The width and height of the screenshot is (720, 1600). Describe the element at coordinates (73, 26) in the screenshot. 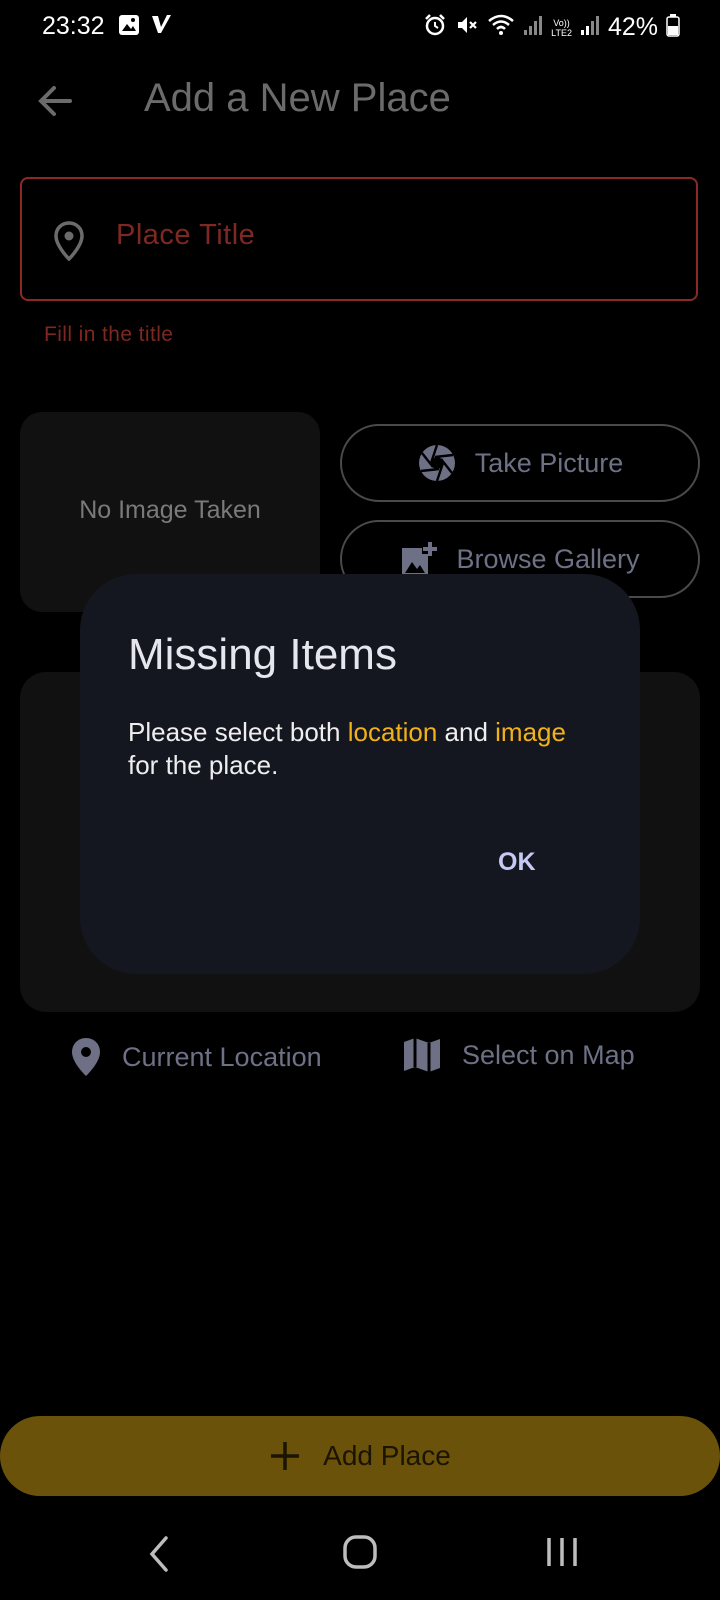

I see `status-time: 23:32` at that location.